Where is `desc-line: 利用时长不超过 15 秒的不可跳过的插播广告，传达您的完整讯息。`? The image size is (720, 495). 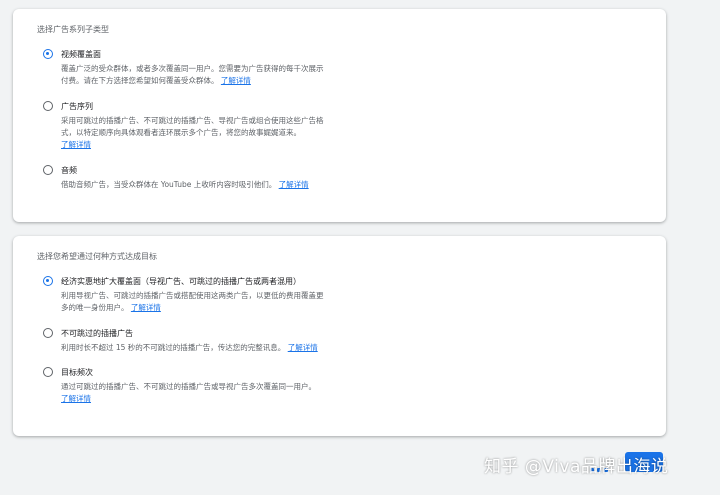 desc-line: 利用时长不超过 15 秒的不可跳过的插播广告，传达您的完整讯息。 is located at coordinates (173, 347).